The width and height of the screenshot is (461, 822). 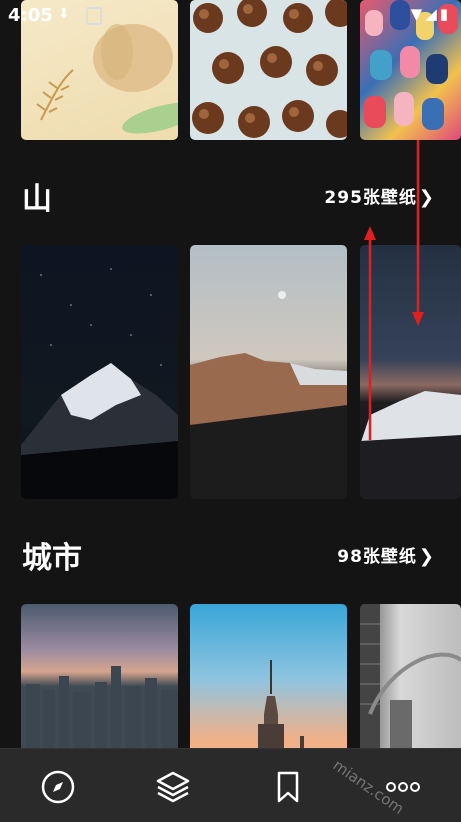 What do you see at coordinates (102, 710) in the screenshot?
I see `city-skyline-illustration` at bounding box center [102, 710].